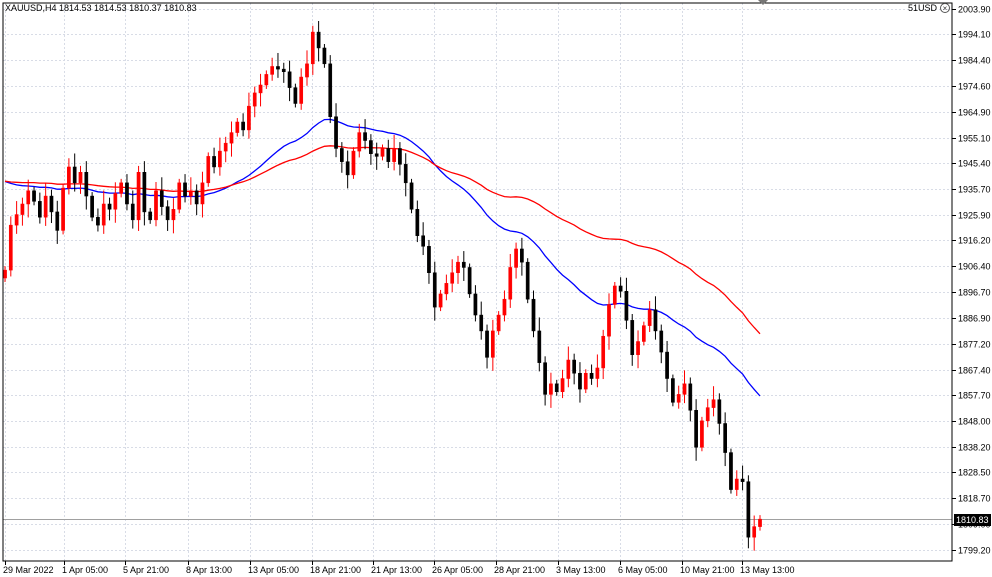  Describe the element at coordinates (974, 345) in the screenshot. I see `y-tick-label: 1877.20` at that location.